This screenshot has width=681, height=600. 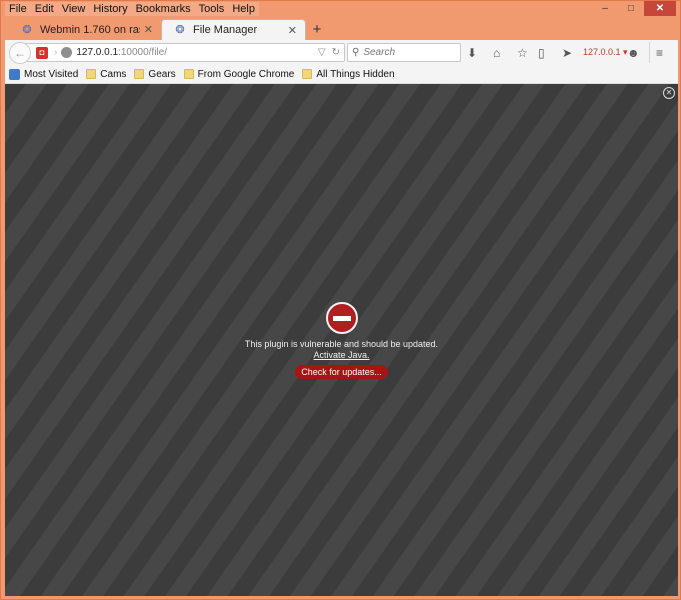 I want to click on search-bar: ⚲, so click(x=404, y=52).